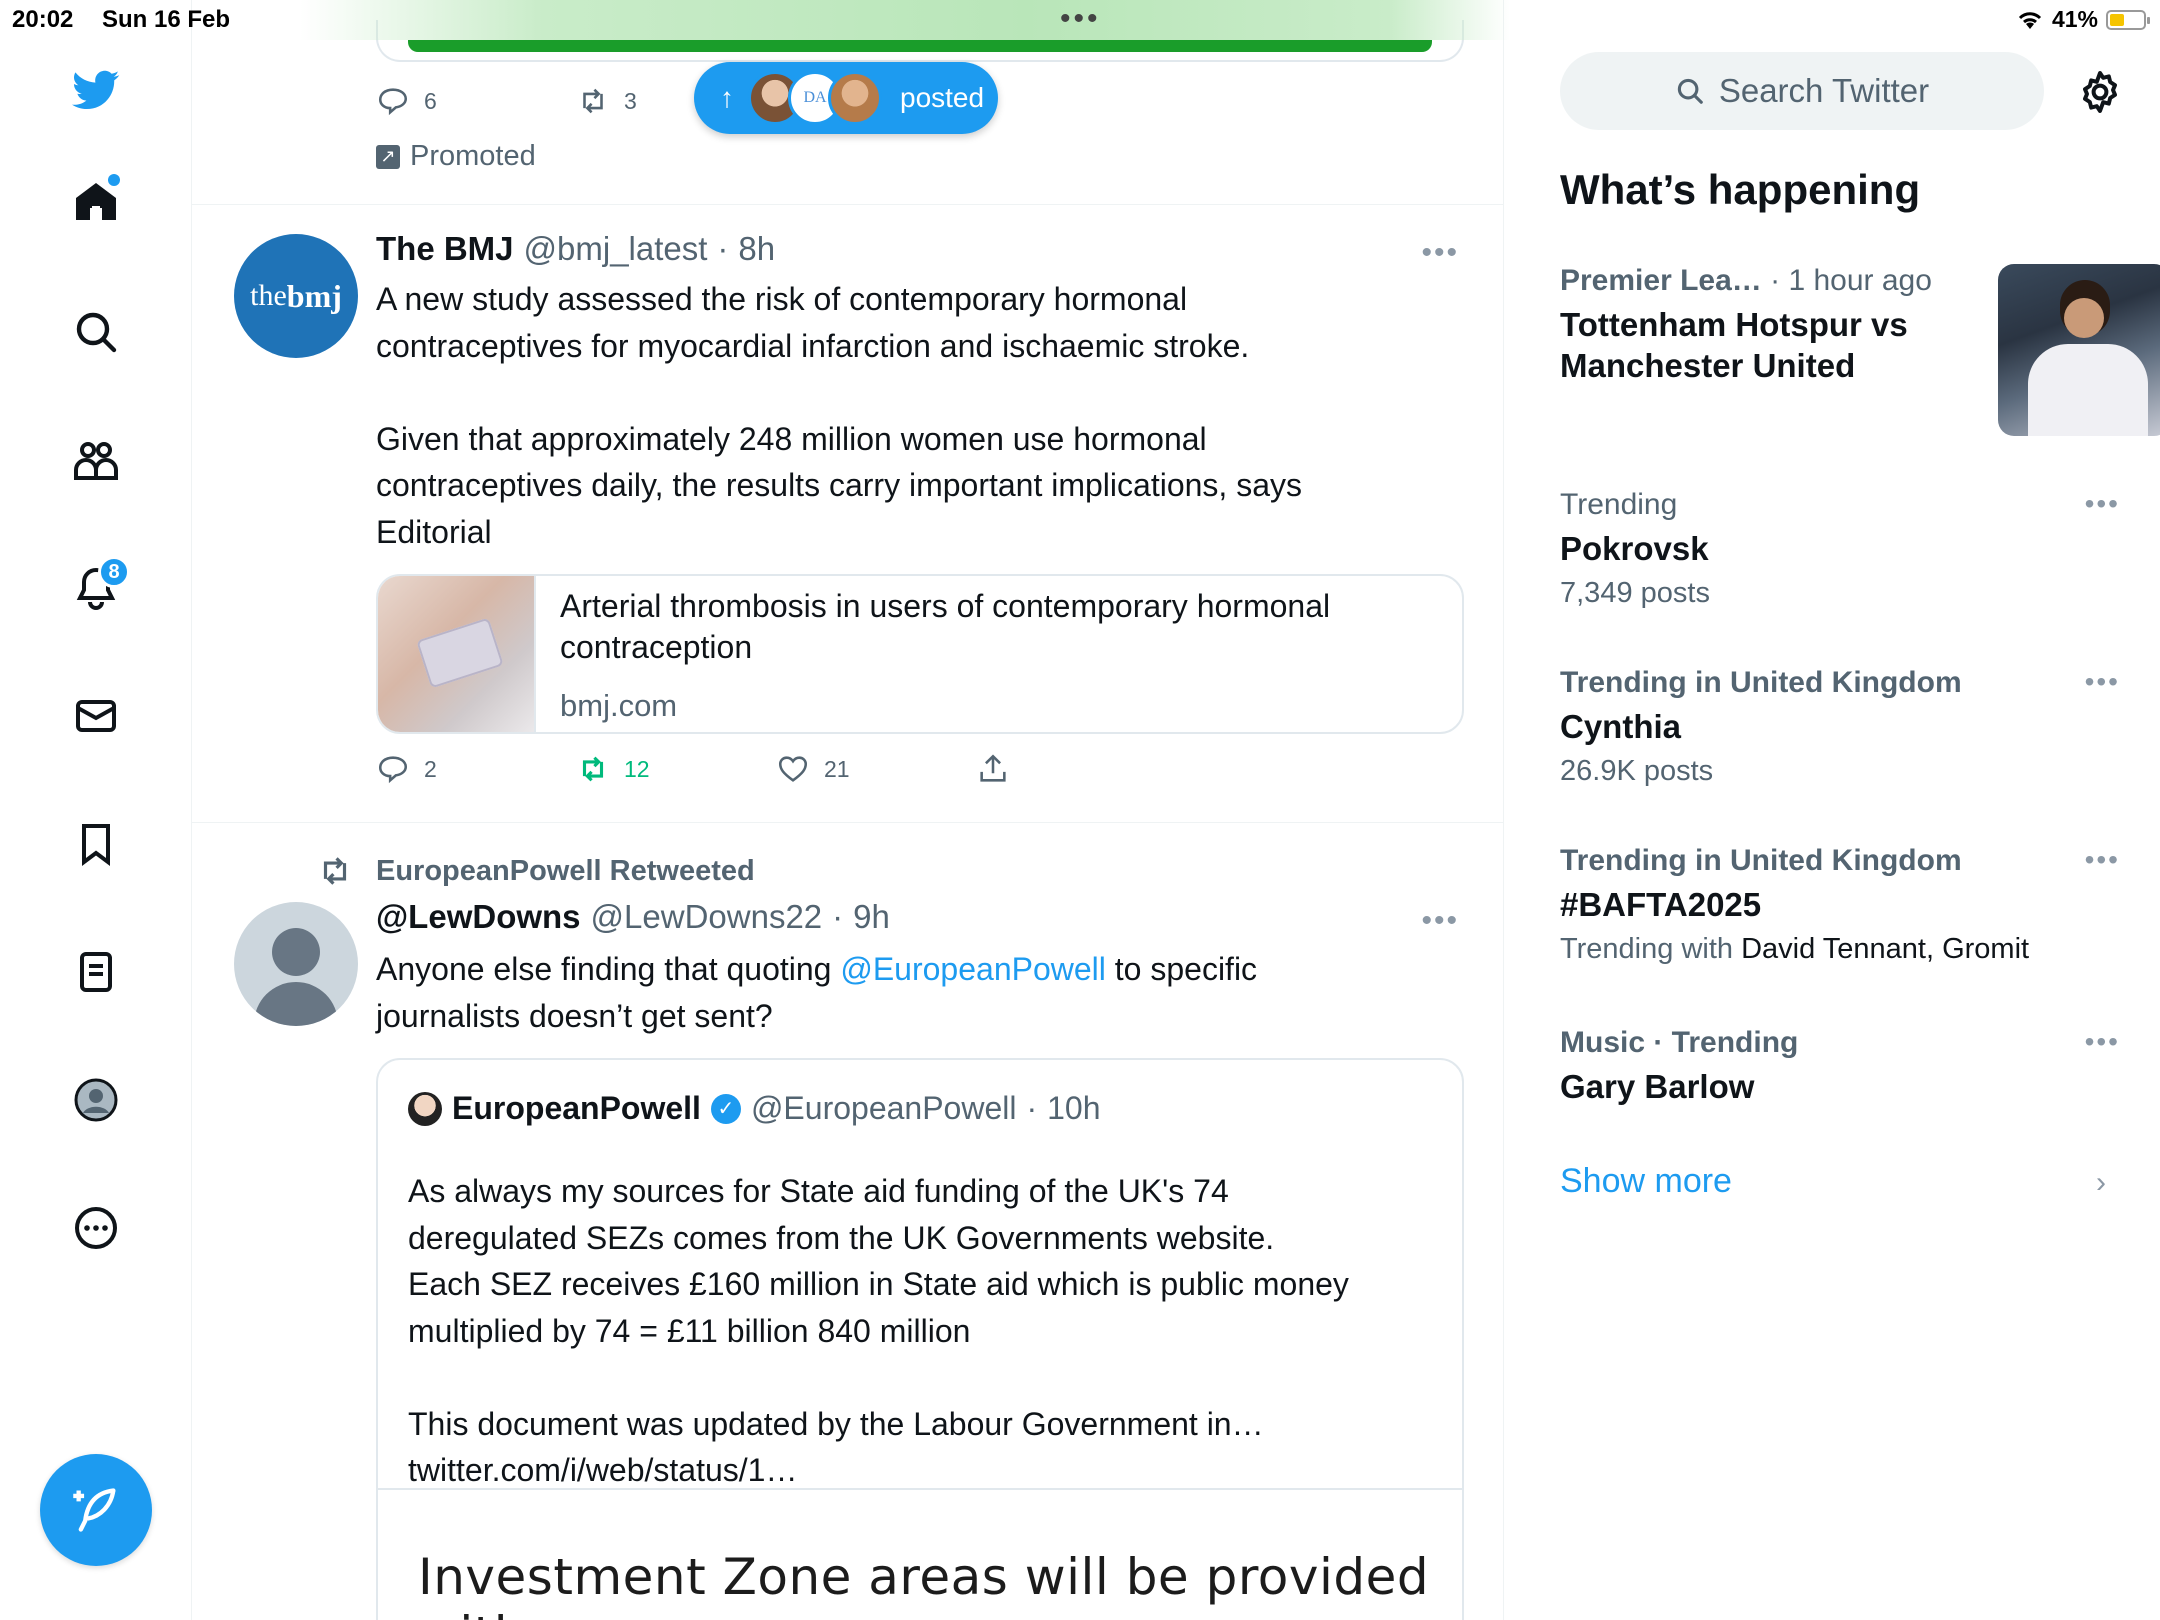  What do you see at coordinates (1657, 1086) in the screenshot?
I see `trend-title: Gary Barlow` at bounding box center [1657, 1086].